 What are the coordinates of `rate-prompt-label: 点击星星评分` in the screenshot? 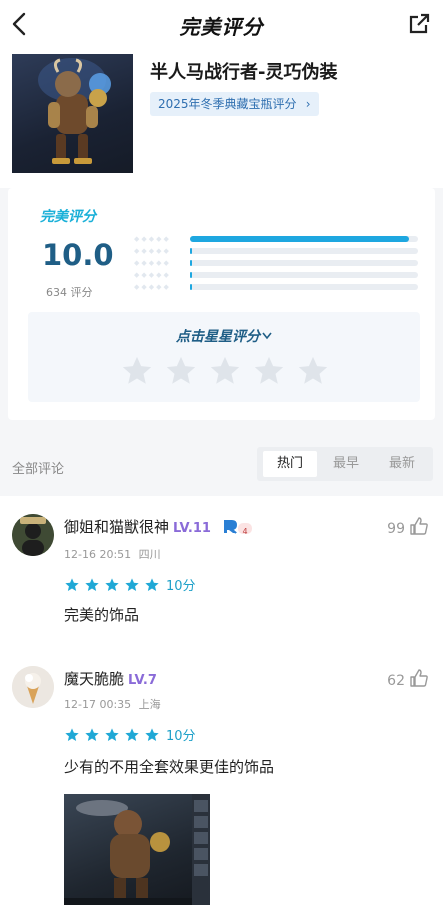 It's located at (218, 337).